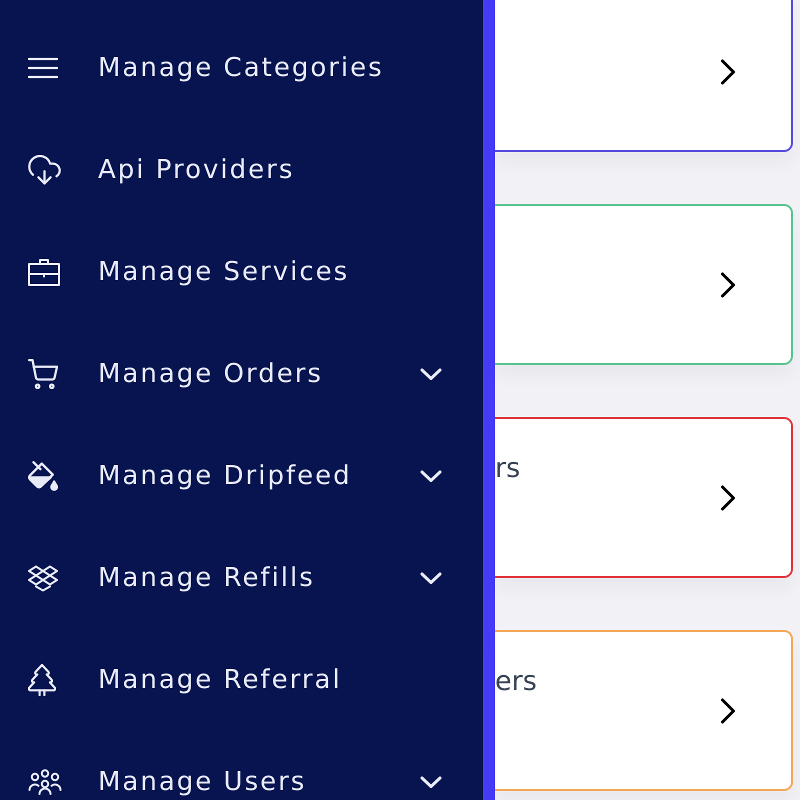 This screenshot has width=800, height=800. What do you see at coordinates (44, 170) in the screenshot?
I see `cloud-download-icon` at bounding box center [44, 170].